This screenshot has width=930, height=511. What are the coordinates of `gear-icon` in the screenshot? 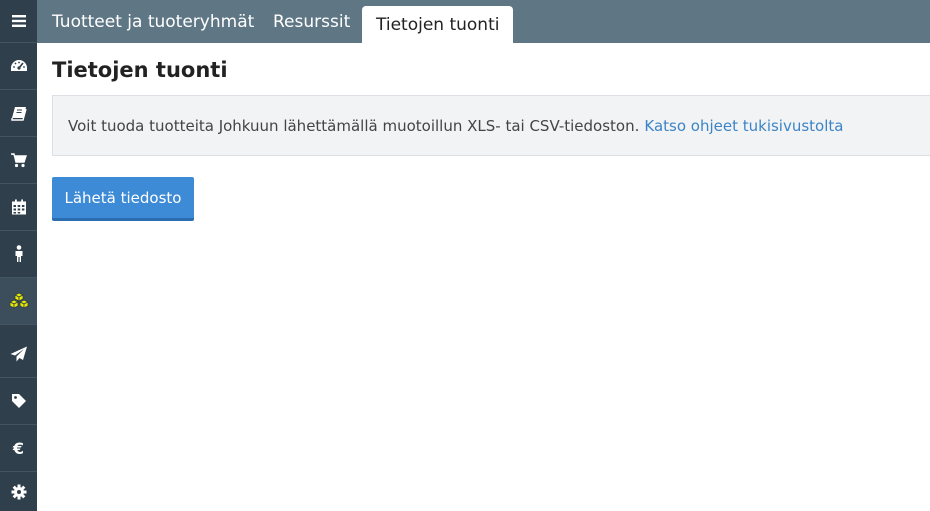 It's located at (18, 491).